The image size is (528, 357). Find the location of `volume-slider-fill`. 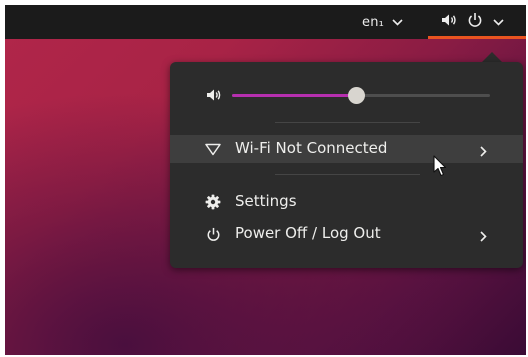

volume-slider-fill is located at coordinates (294, 95).